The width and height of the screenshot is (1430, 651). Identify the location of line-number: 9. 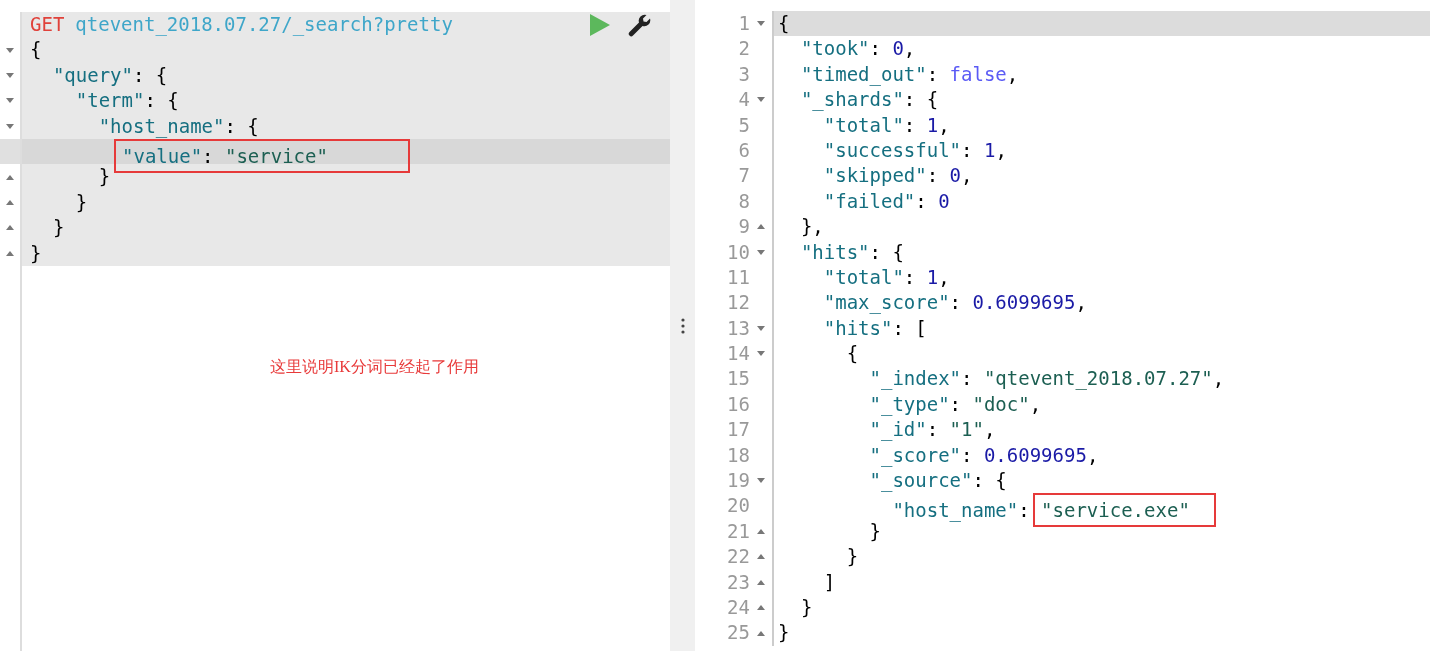
(743, 227).